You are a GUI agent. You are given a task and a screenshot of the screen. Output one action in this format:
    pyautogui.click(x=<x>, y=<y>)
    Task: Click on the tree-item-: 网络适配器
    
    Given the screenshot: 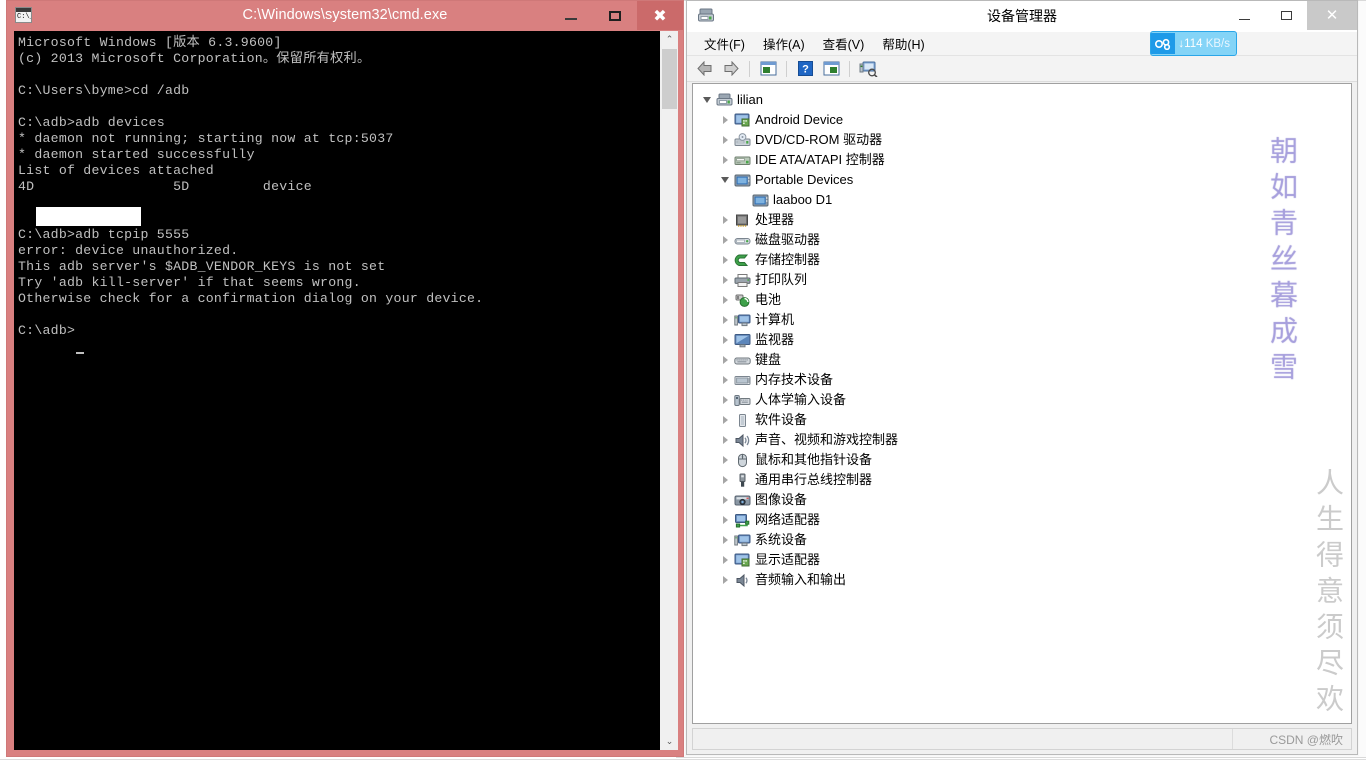 What is the action you would take?
    pyautogui.click(x=1025, y=520)
    